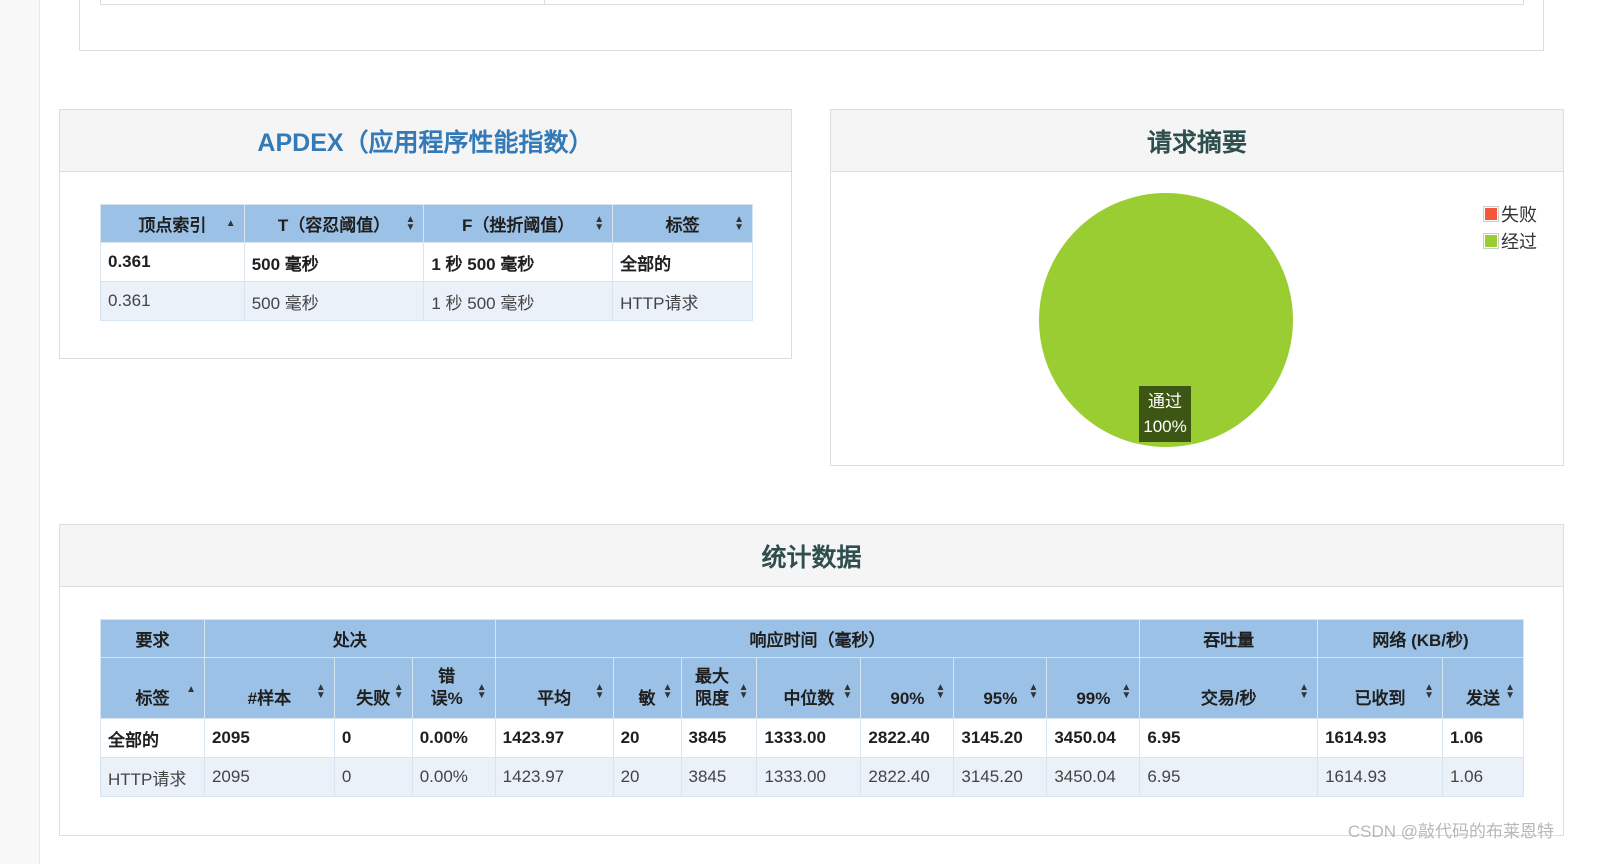 The height and width of the screenshot is (864, 1598). What do you see at coordinates (172, 223) in the screenshot?
I see `apdex-header-index: 顶点索引 ▲` at bounding box center [172, 223].